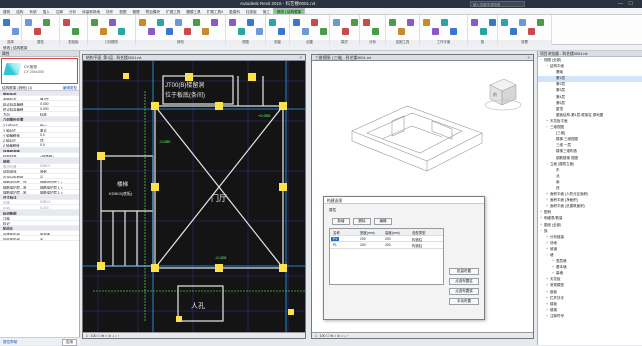 This screenshot has width=642, height=346. What do you see at coordinates (383, 221) in the screenshot?
I see `edit-button: 编辑` at bounding box center [383, 221].